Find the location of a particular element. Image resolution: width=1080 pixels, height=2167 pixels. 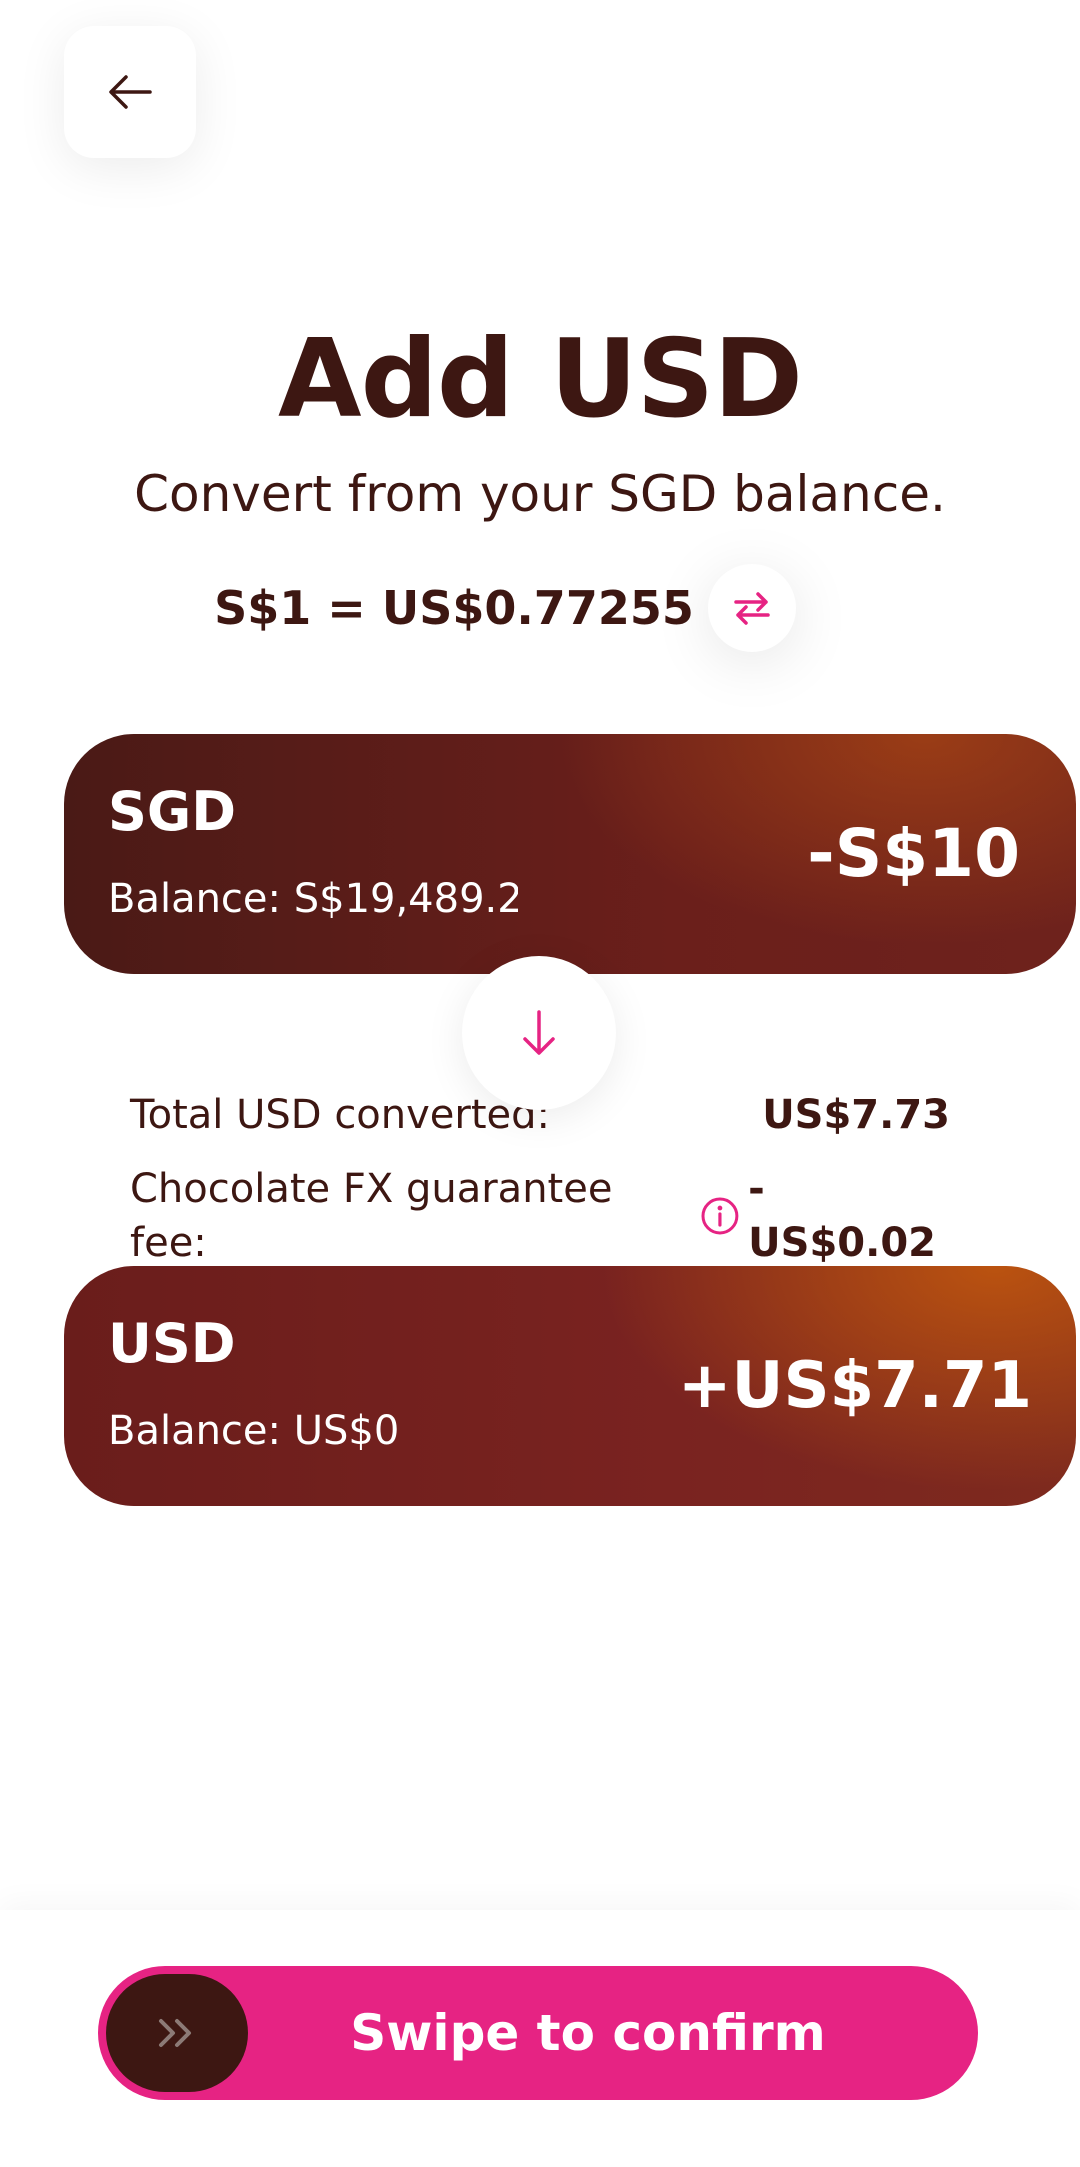

info-icon is located at coordinates (720, 1216).